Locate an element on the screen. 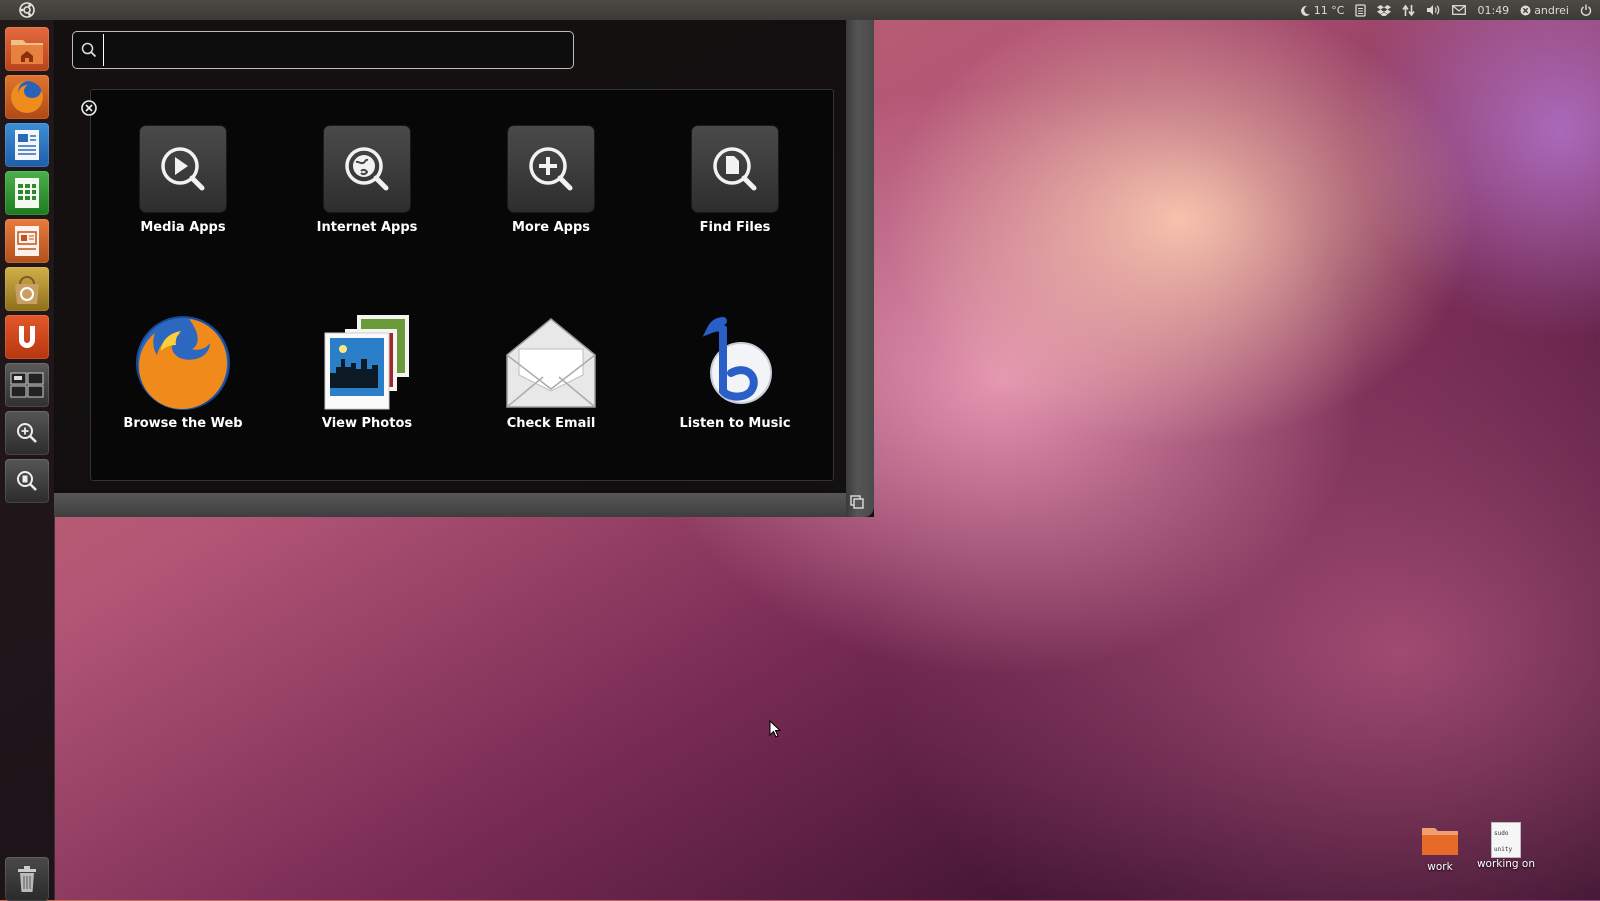 The image size is (1600, 901). check-email-icon-wrap is located at coordinates (551, 363).